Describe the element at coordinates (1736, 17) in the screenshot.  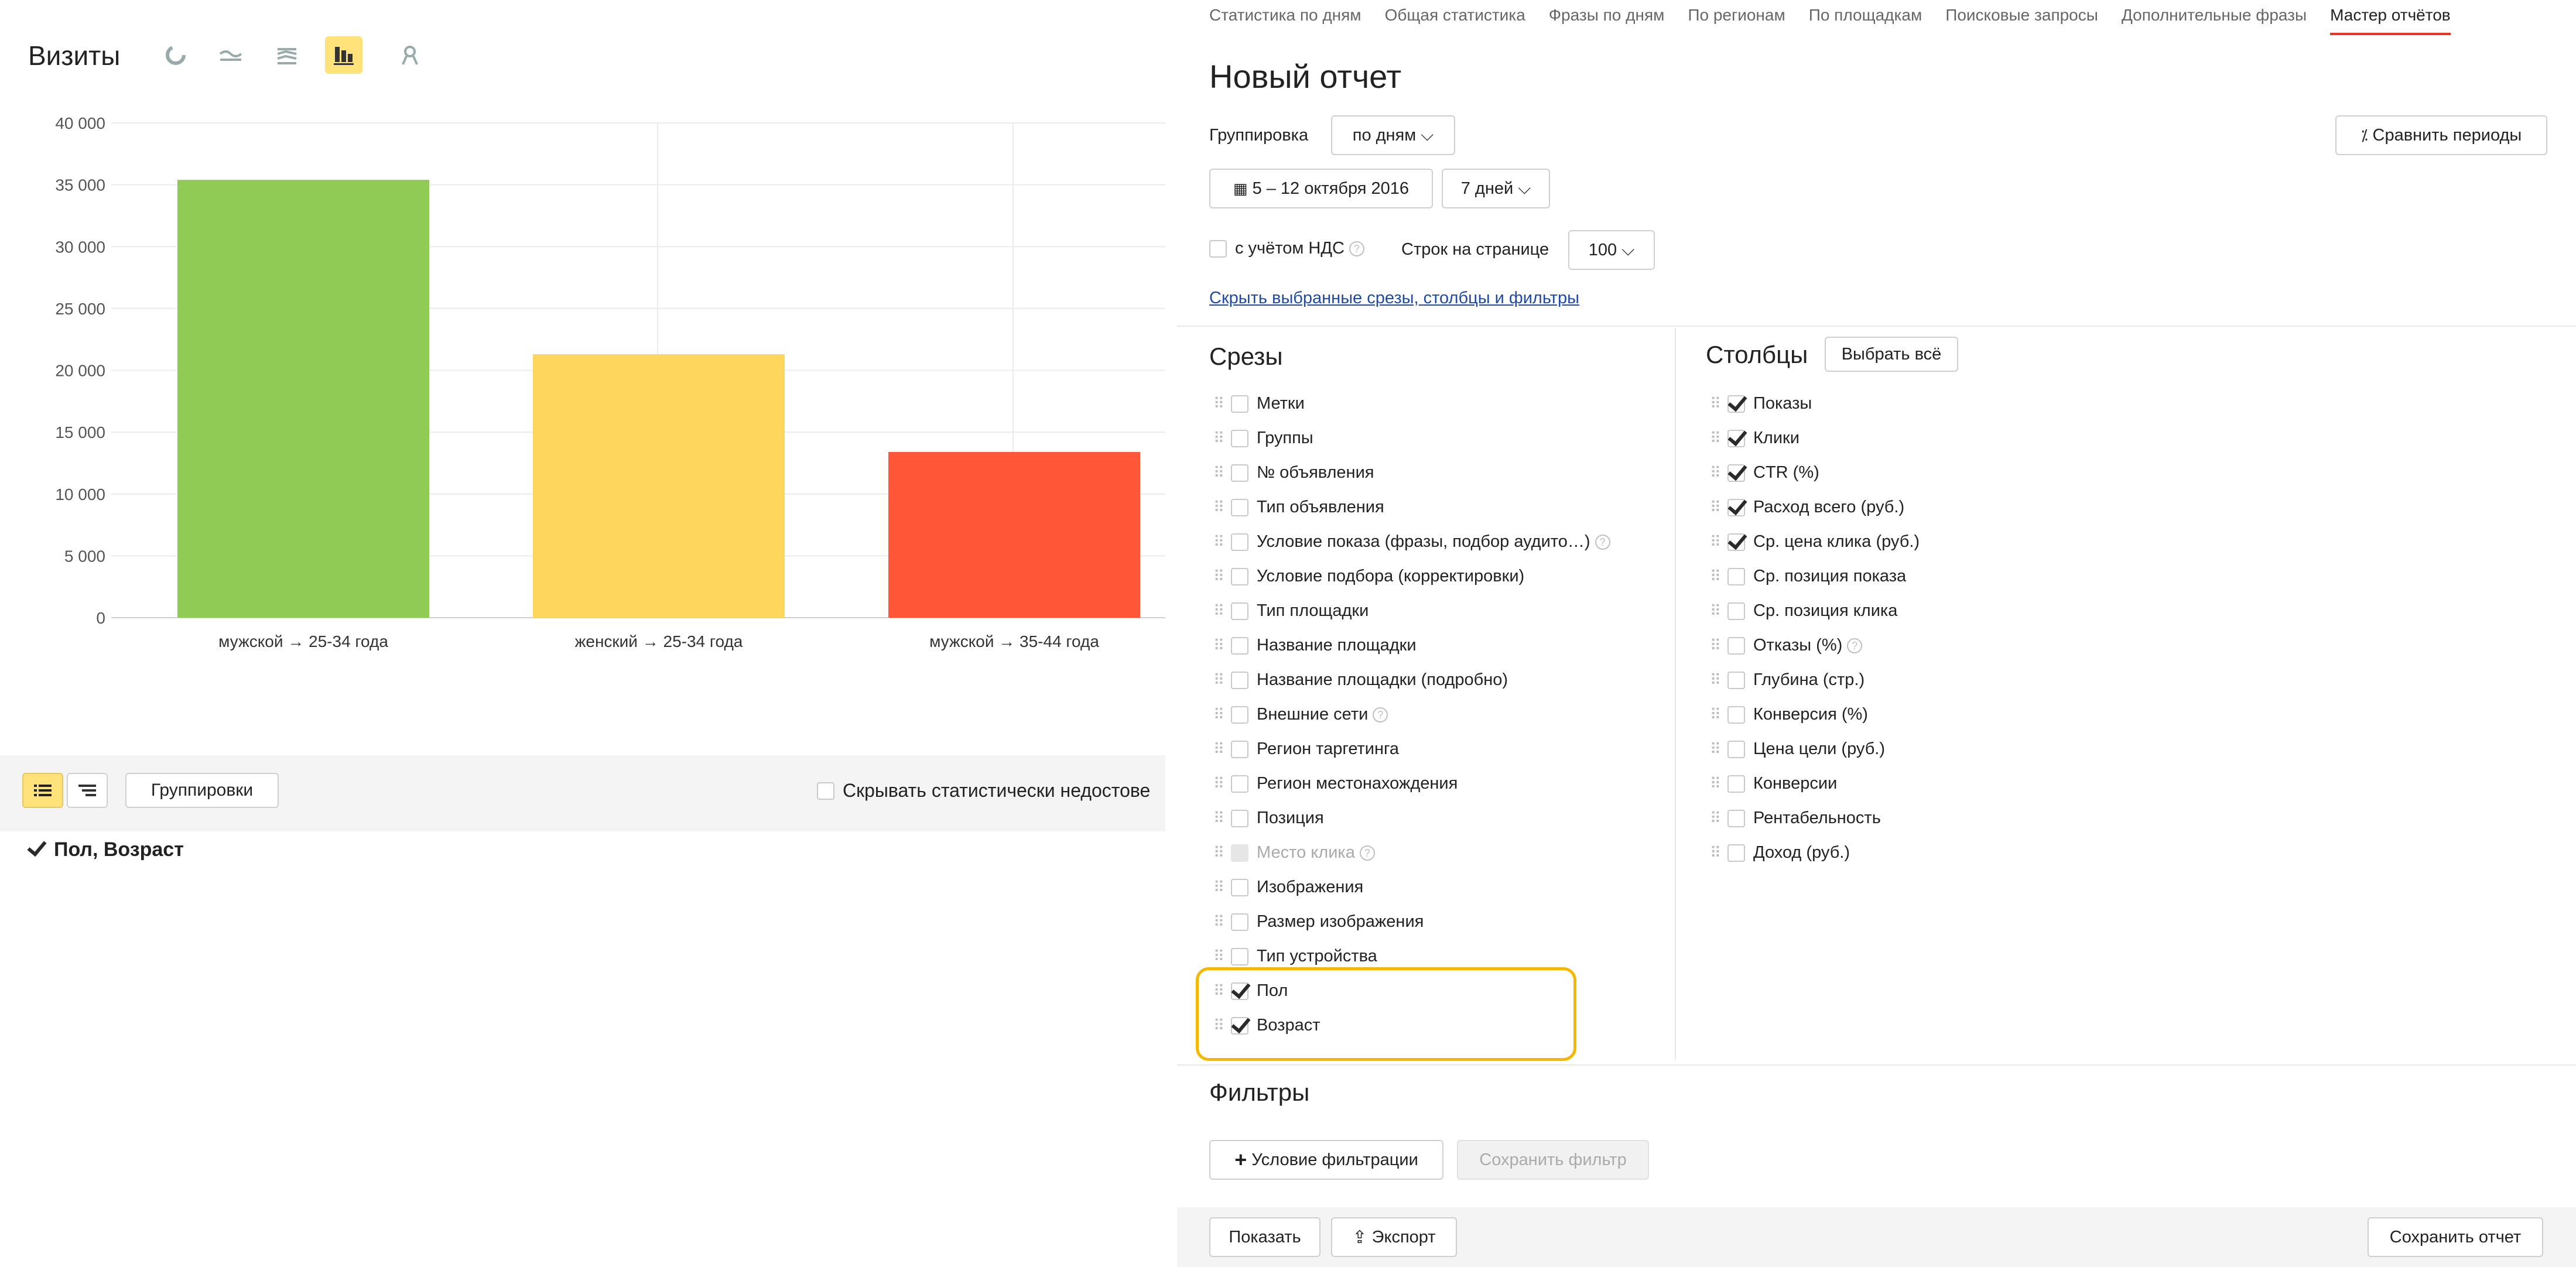
I see `tab-3: По регионам` at that location.